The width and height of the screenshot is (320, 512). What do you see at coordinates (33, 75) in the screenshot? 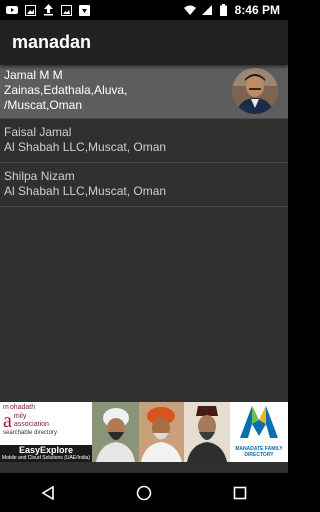
I see `contact-name: Jamal M M` at bounding box center [33, 75].